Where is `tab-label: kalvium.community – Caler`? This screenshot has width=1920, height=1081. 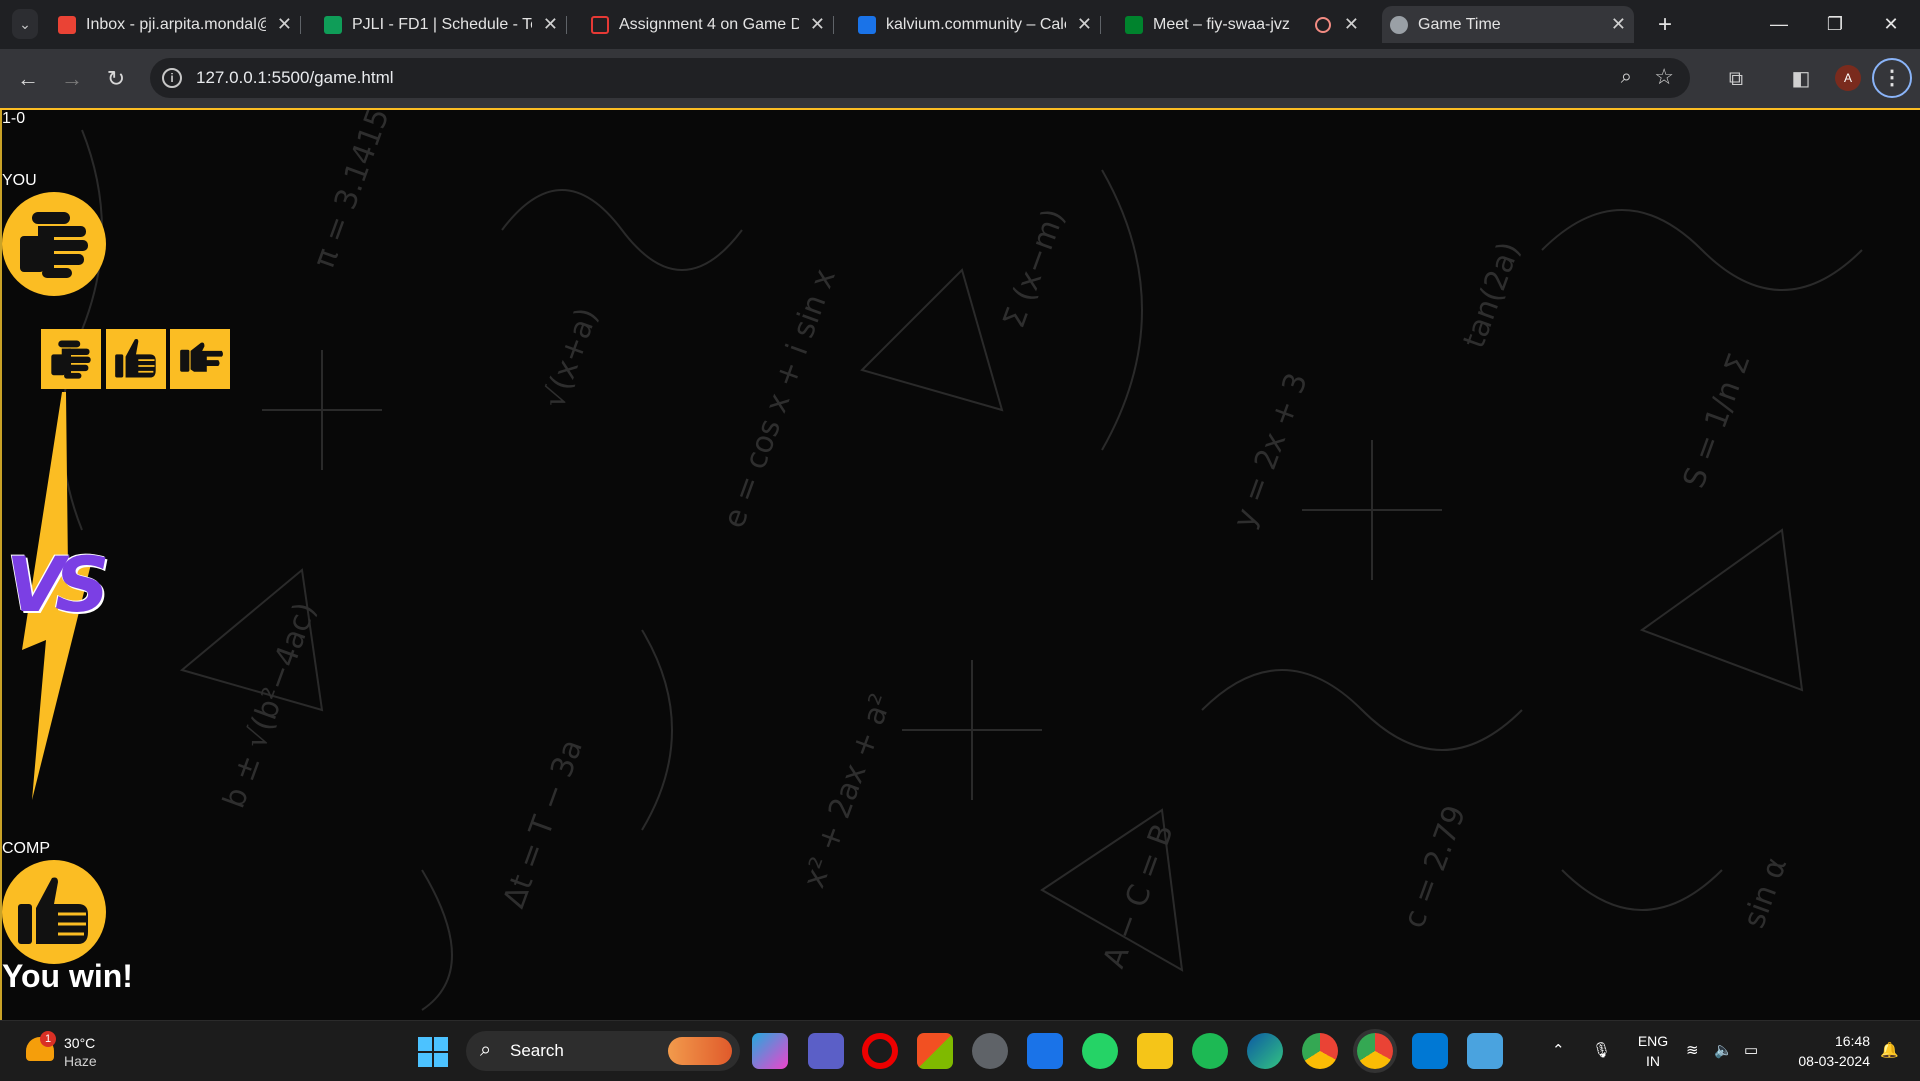
tab-label: kalvium.community – Caler is located at coordinates (976, 24).